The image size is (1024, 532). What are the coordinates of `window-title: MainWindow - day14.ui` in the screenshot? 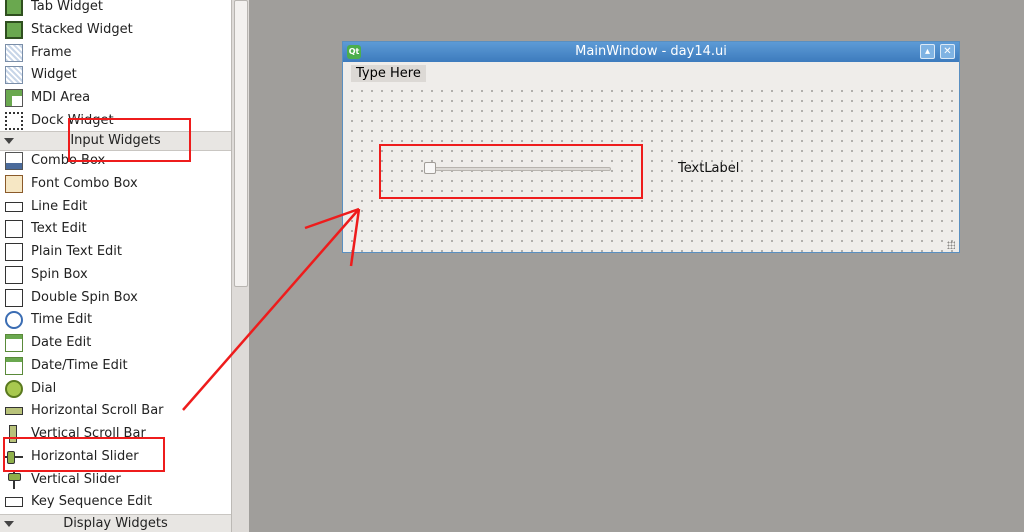 It's located at (651, 51).